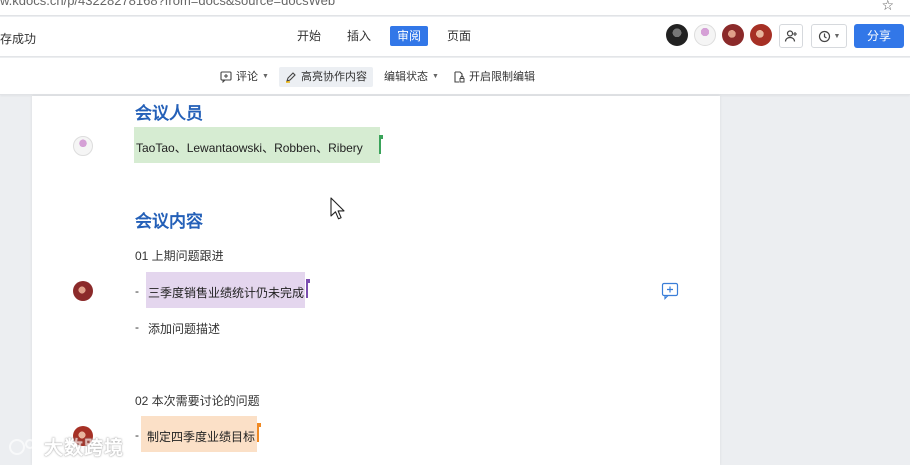 This screenshot has height=465, width=910. Describe the element at coordinates (197, 400) in the screenshot. I see `item-heading: 02 本次需要讨论的问题` at that location.